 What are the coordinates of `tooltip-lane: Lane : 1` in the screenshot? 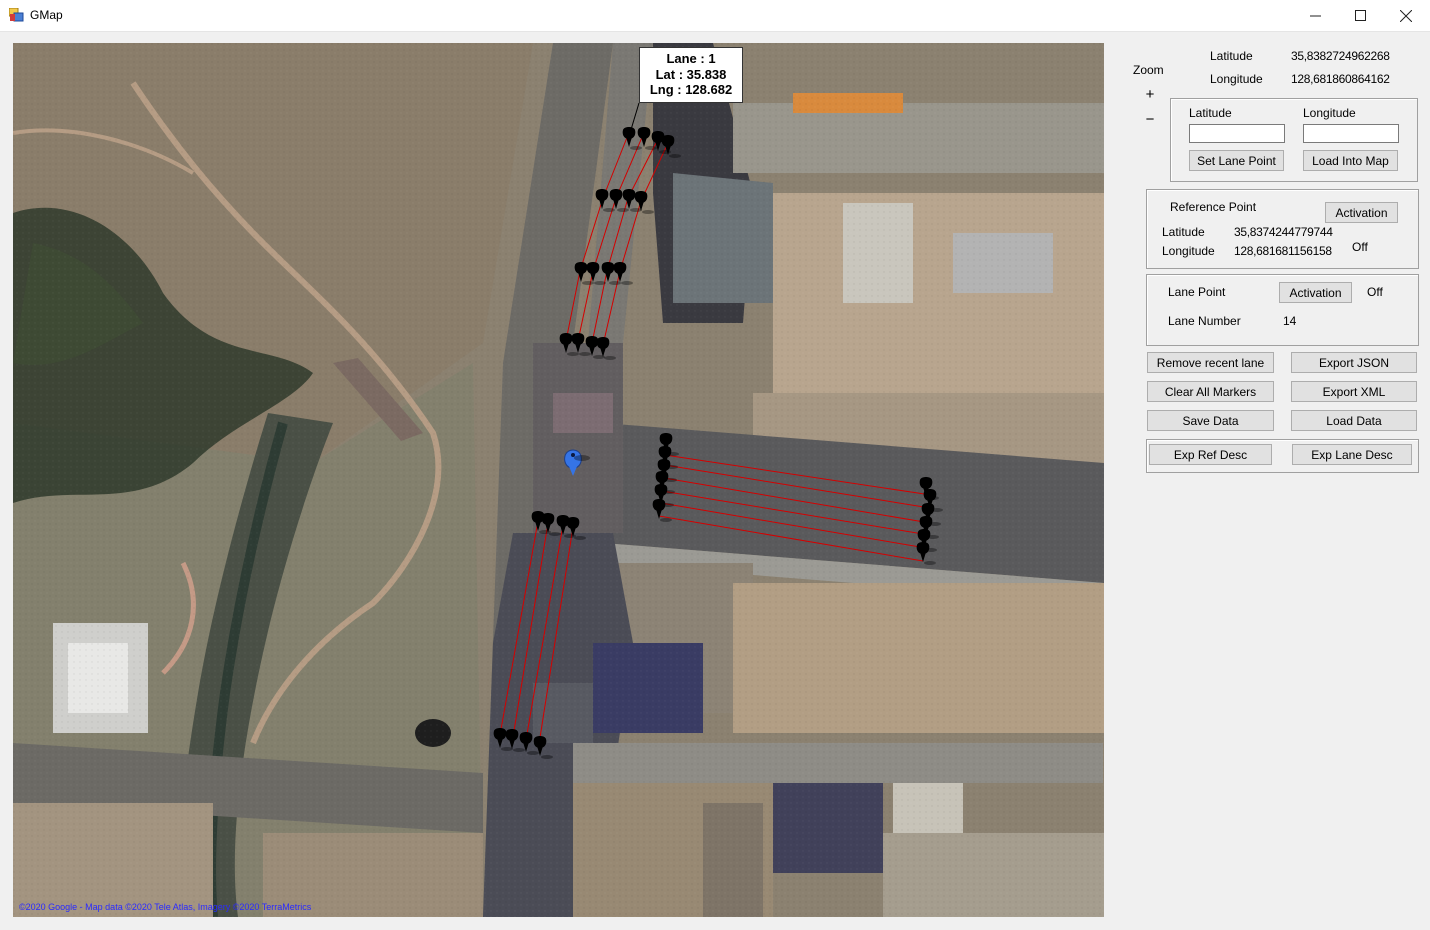 It's located at (691, 58).